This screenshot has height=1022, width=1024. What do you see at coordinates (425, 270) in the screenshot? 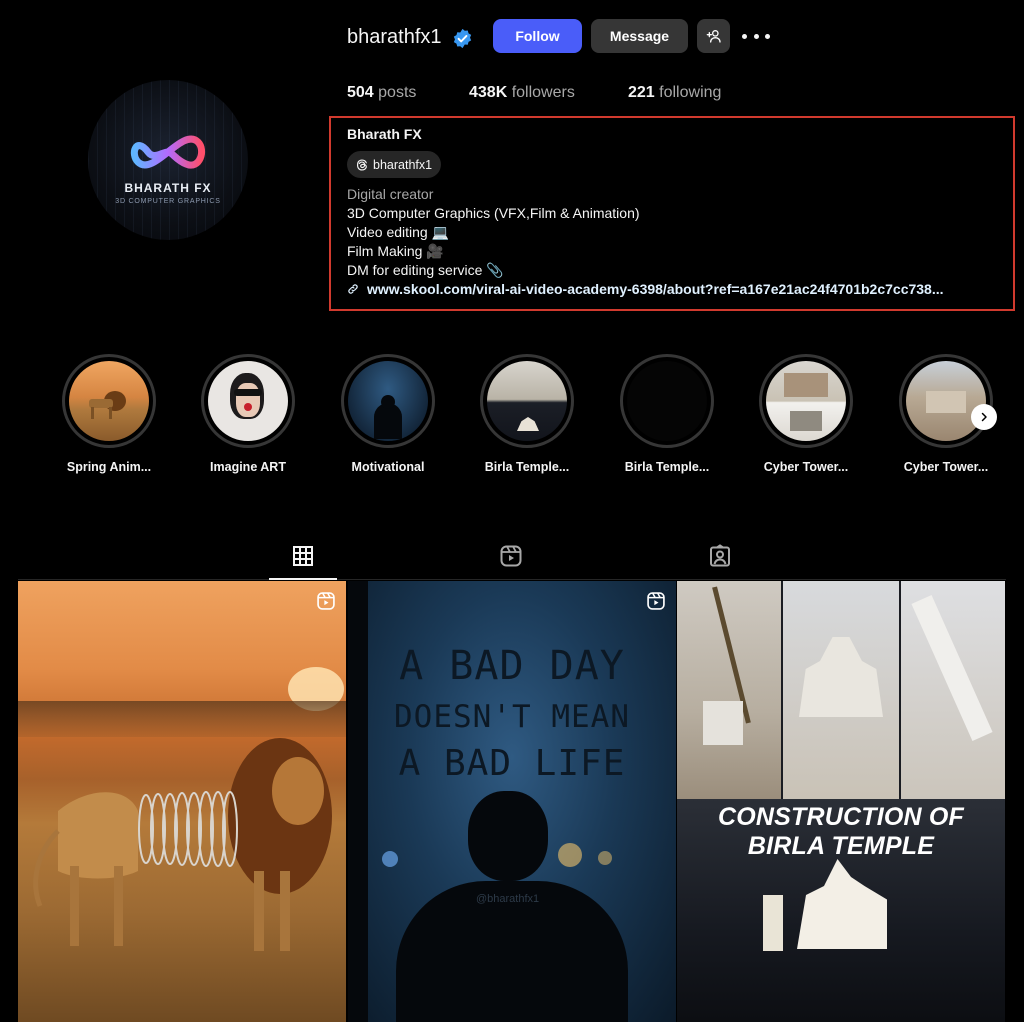
I see `bio-line: DM for editing service 📎` at bounding box center [425, 270].